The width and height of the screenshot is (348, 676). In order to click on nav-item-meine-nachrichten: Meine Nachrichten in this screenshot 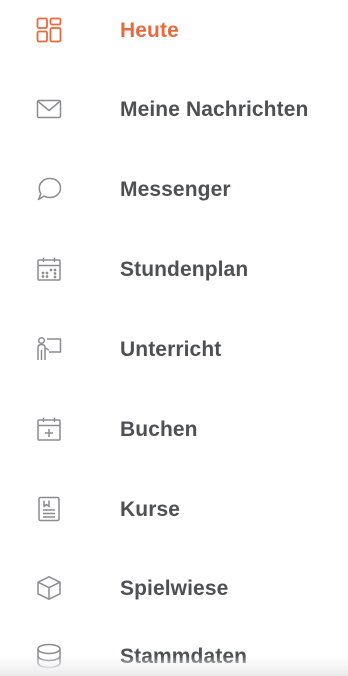, I will do `click(174, 116)`.